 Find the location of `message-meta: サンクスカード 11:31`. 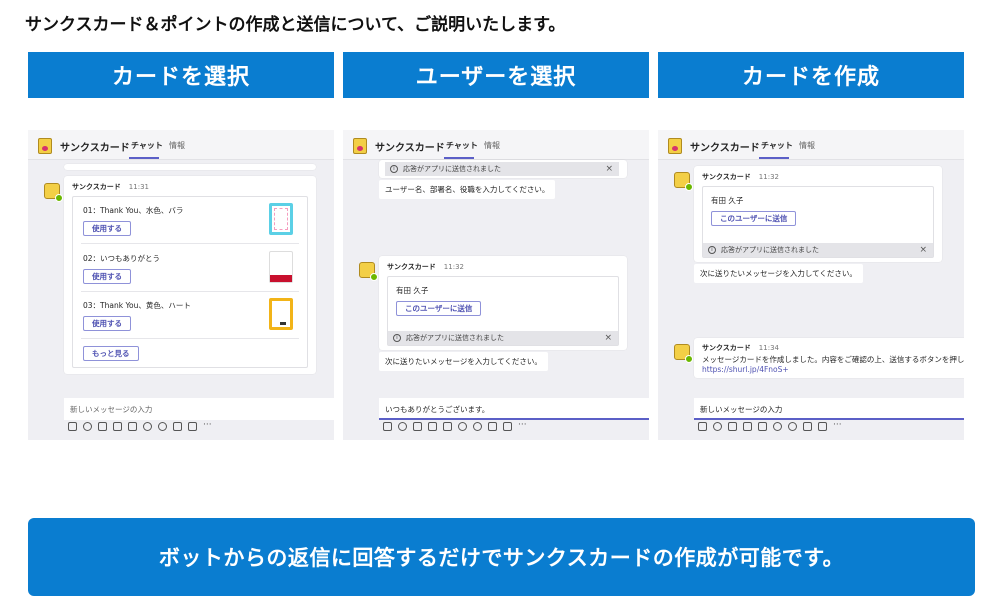

message-meta: サンクスカード 11:31 is located at coordinates (110, 187).